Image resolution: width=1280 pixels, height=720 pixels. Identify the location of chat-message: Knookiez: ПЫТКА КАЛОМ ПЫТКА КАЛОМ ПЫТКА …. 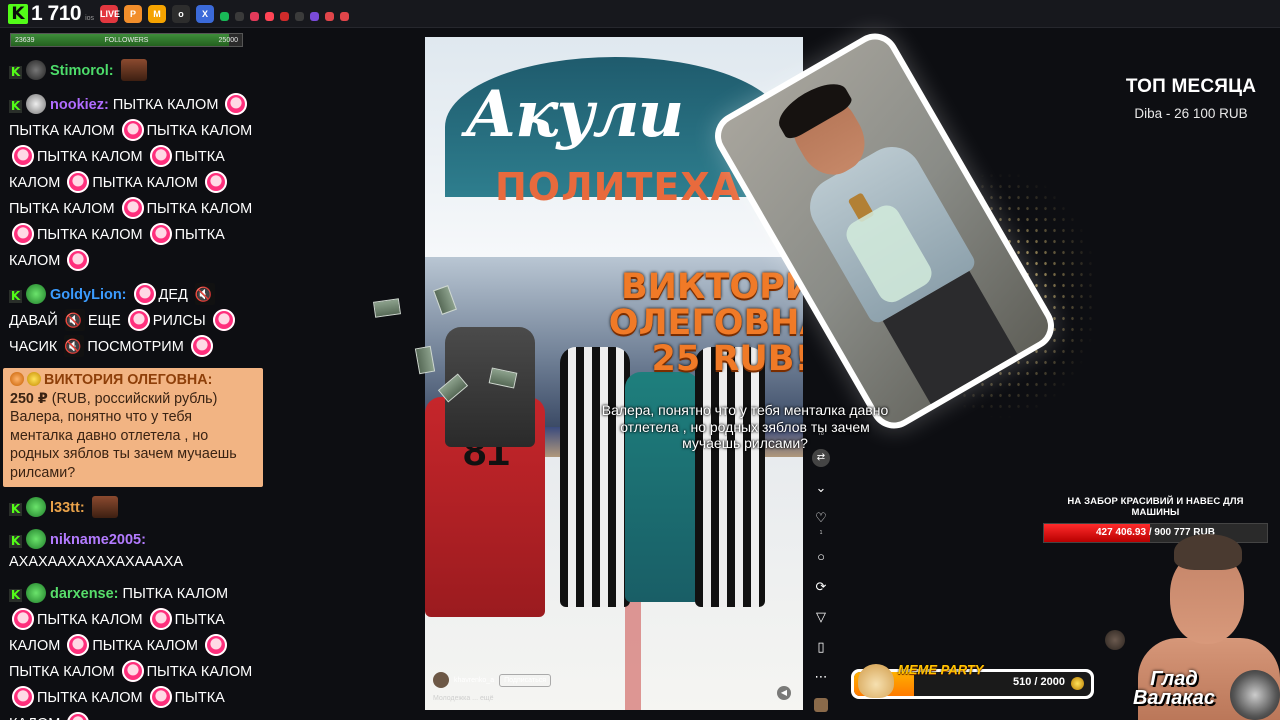
(133, 183).